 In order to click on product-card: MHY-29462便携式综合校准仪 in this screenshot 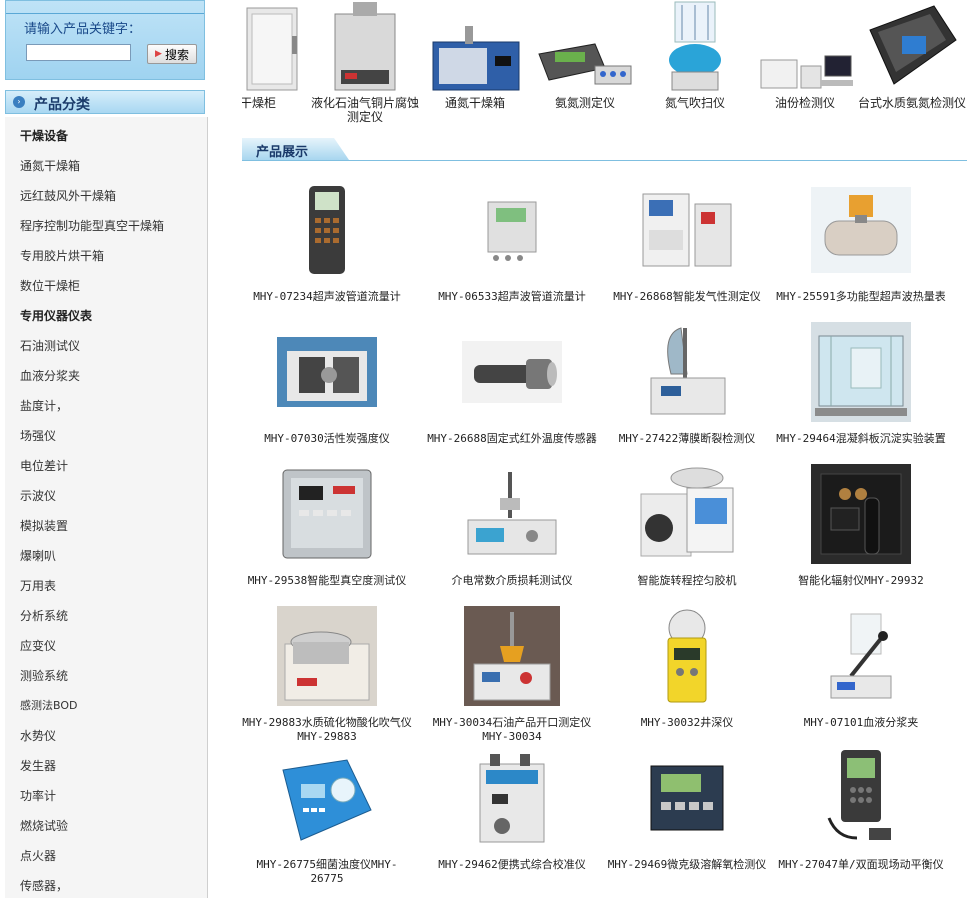, I will do `click(512, 810)`.